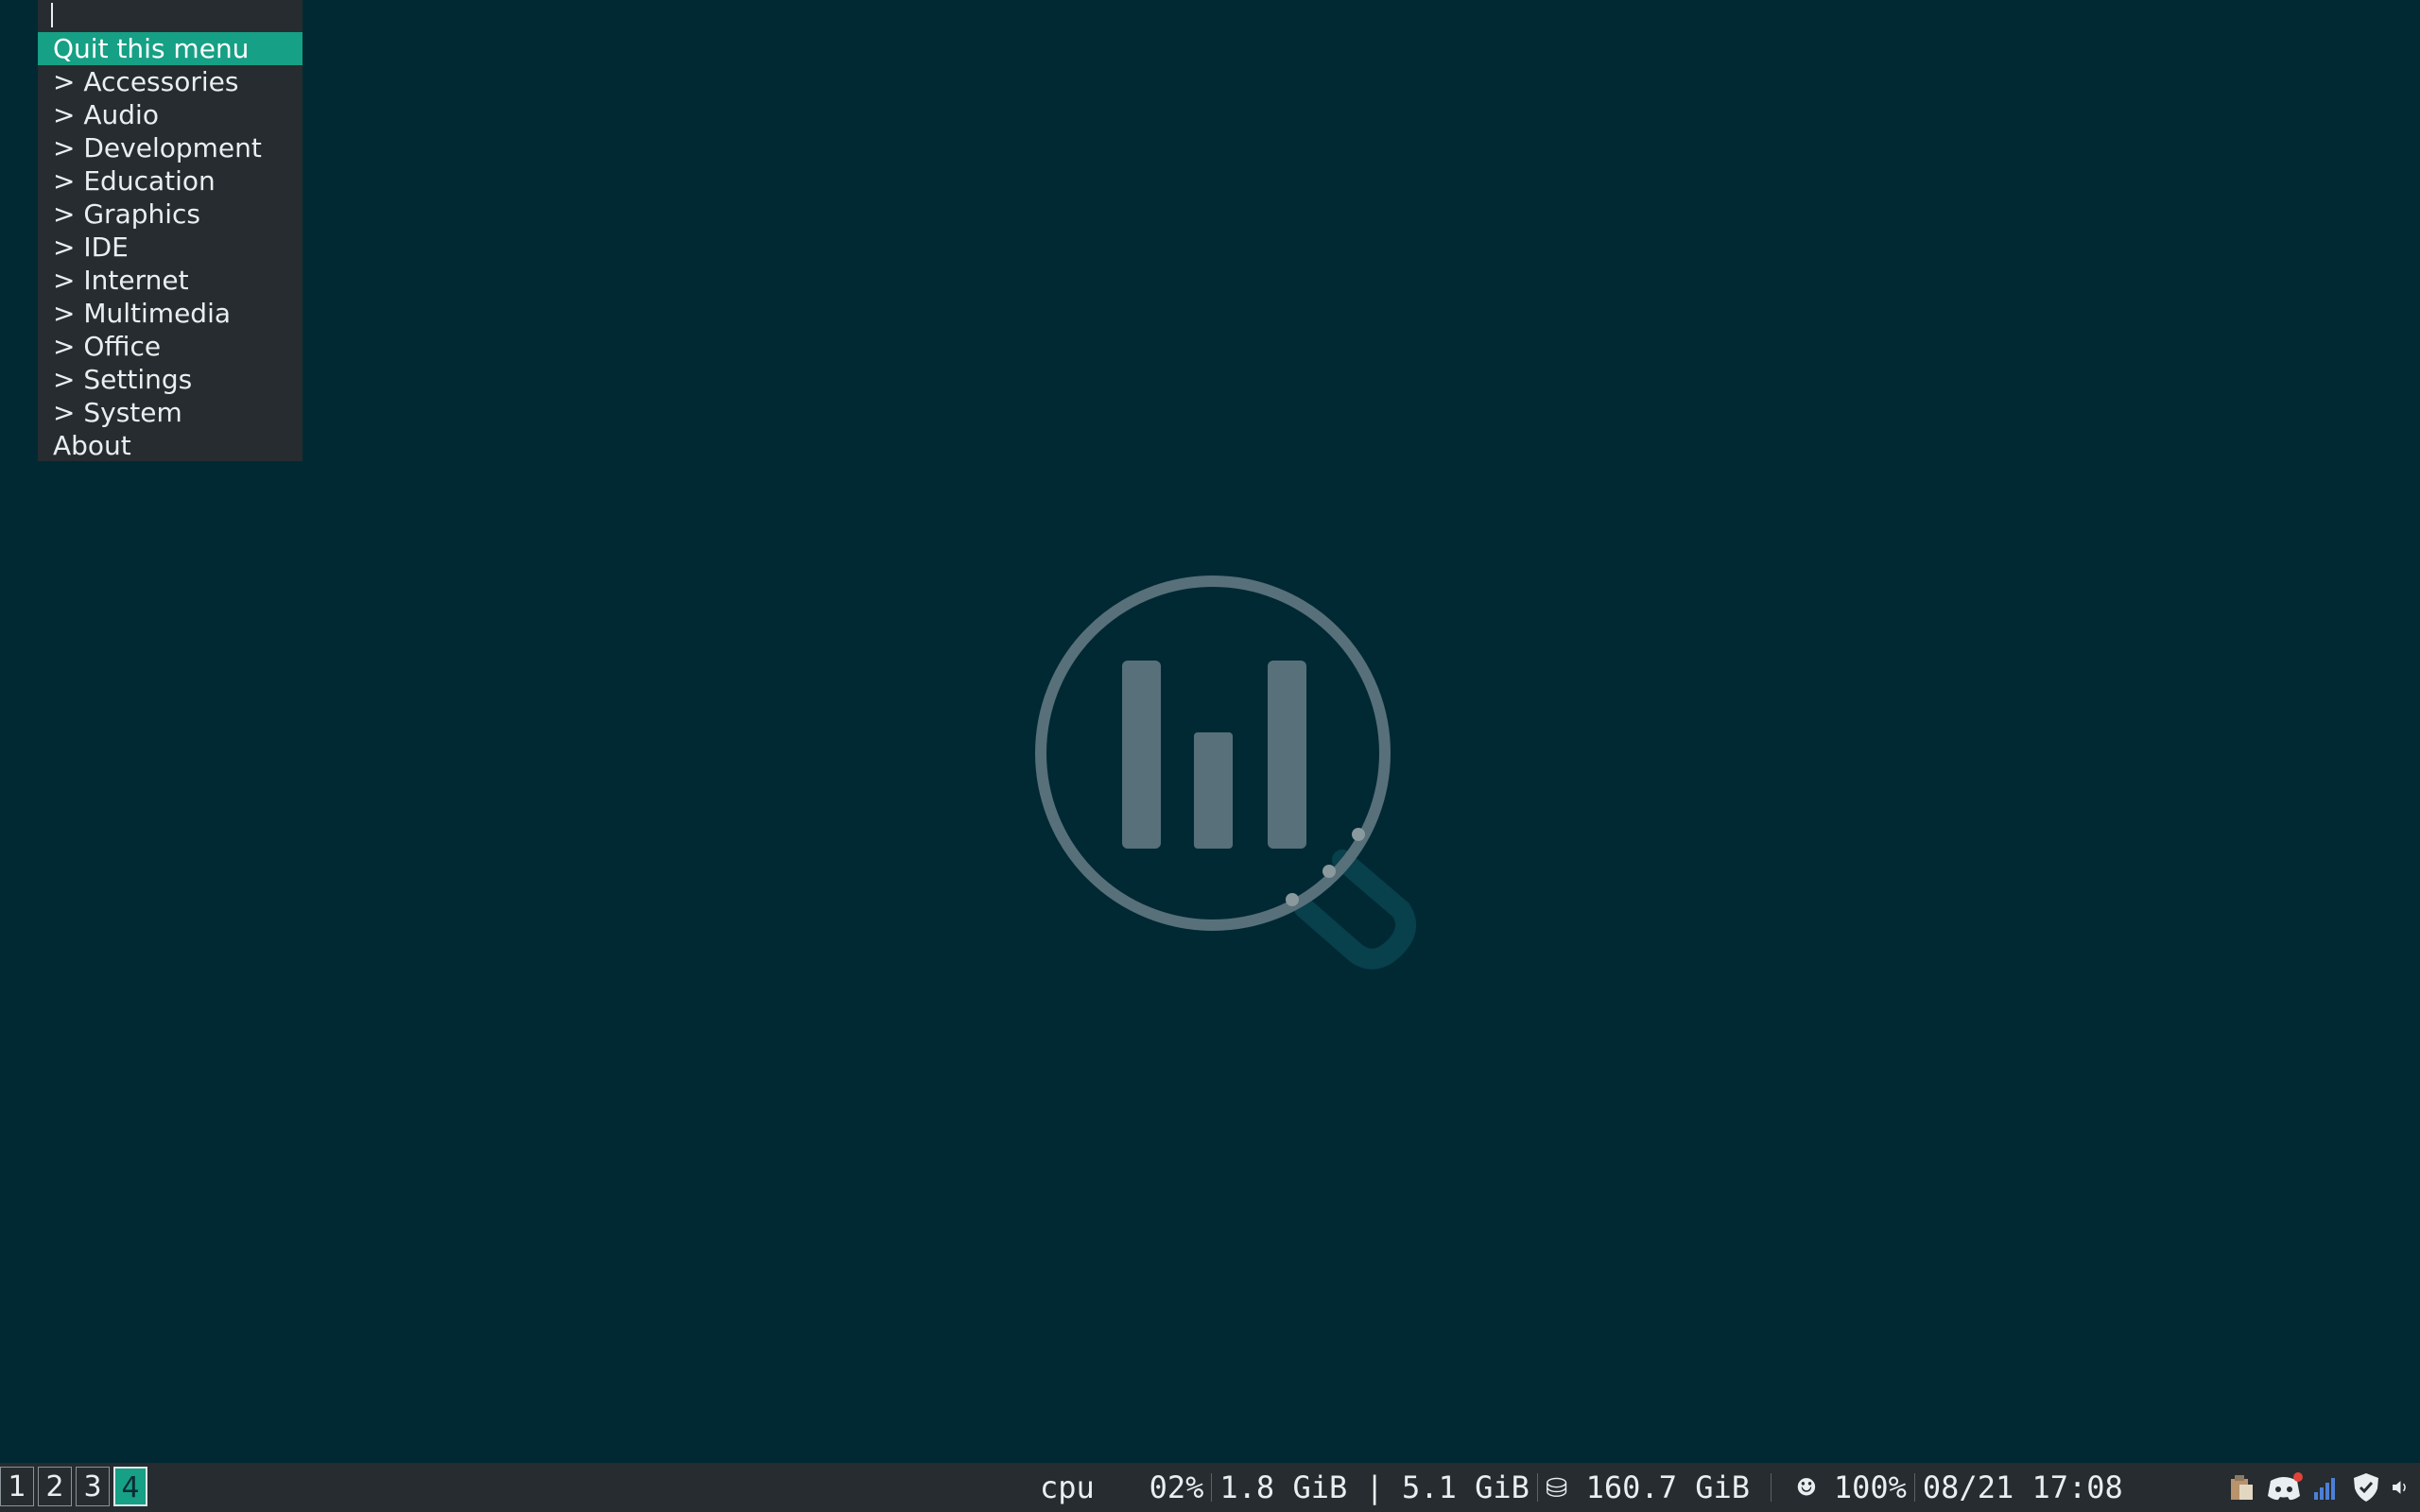 Image resolution: width=2420 pixels, height=1512 pixels. What do you see at coordinates (170, 48) in the screenshot?
I see `menu-item-quit-this-menu: Quit this menu` at bounding box center [170, 48].